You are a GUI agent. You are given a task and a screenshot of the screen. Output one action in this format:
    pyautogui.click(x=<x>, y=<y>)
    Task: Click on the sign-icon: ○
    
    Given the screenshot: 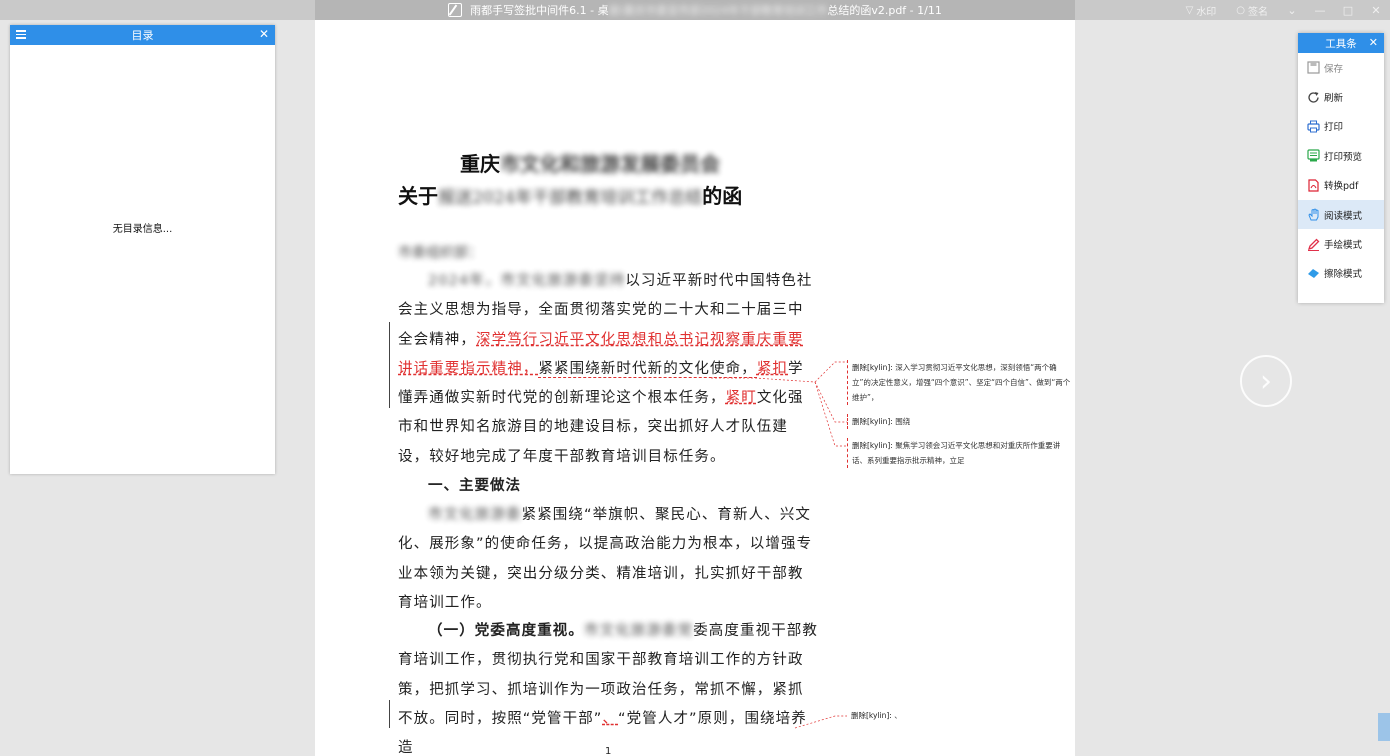 What is the action you would take?
    pyautogui.click(x=1240, y=10)
    